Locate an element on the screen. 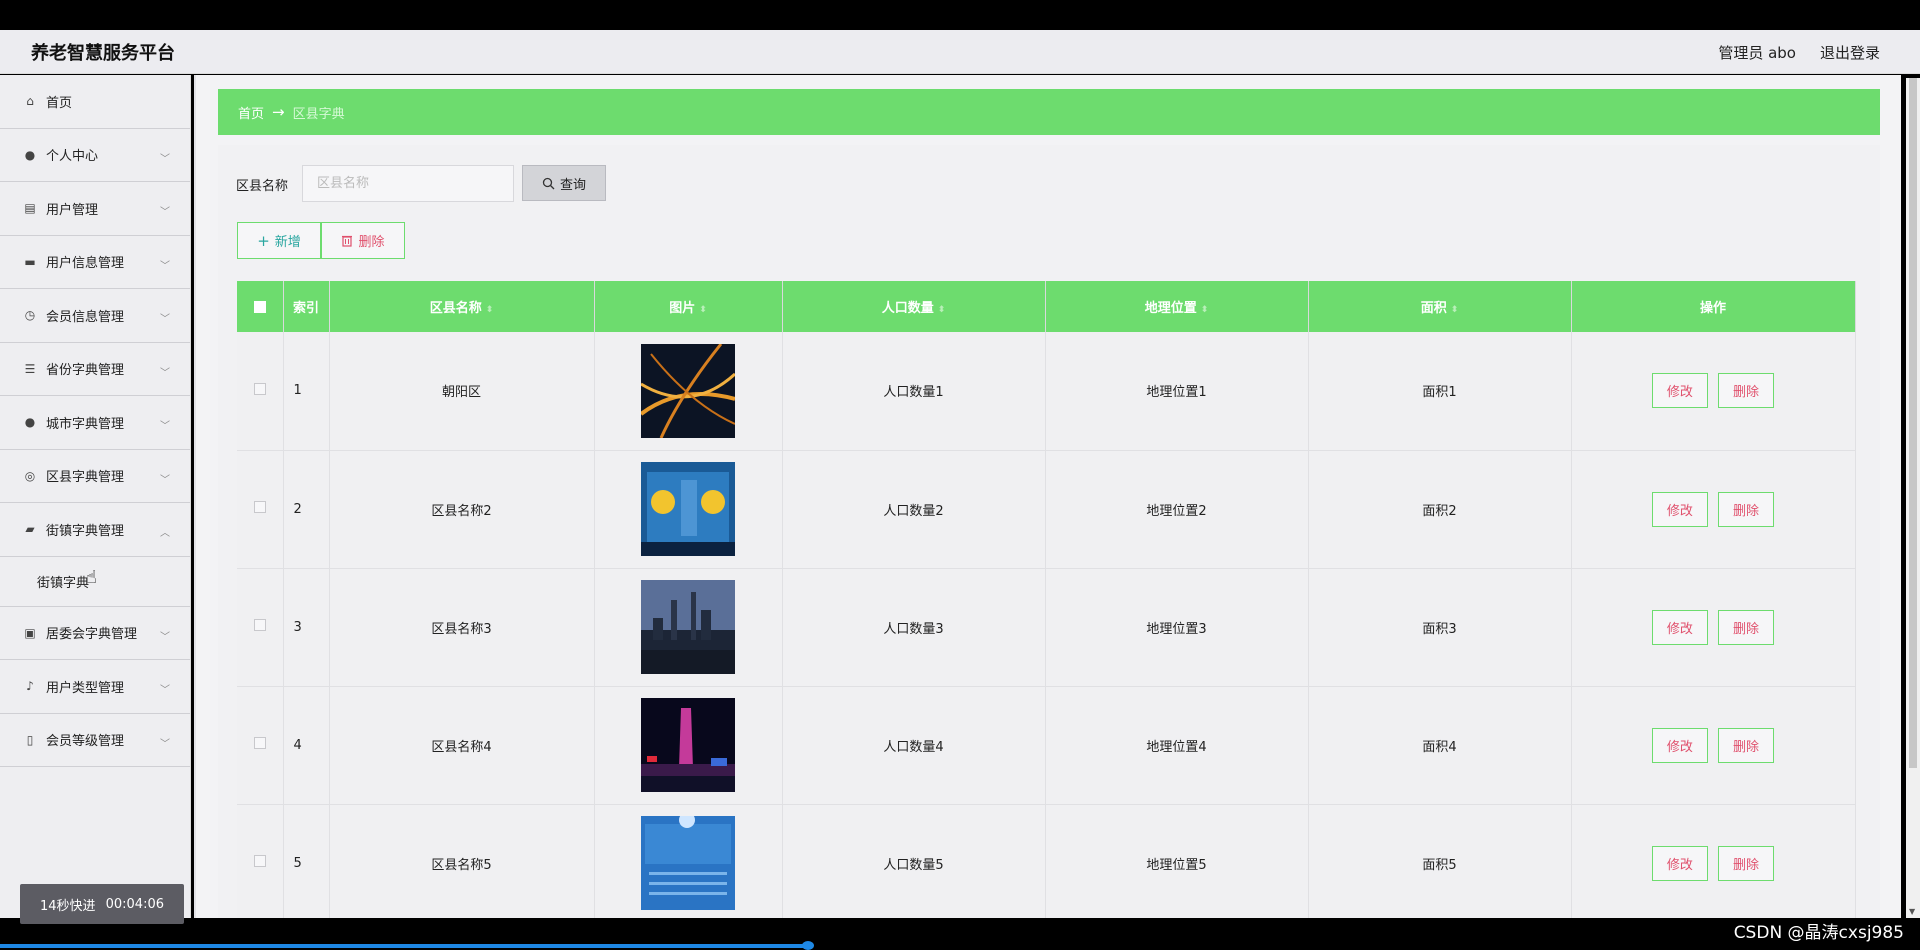 The image size is (1920, 950). sidebar-item: ▤ 用户管理 ﹀ is located at coordinates (95, 209).